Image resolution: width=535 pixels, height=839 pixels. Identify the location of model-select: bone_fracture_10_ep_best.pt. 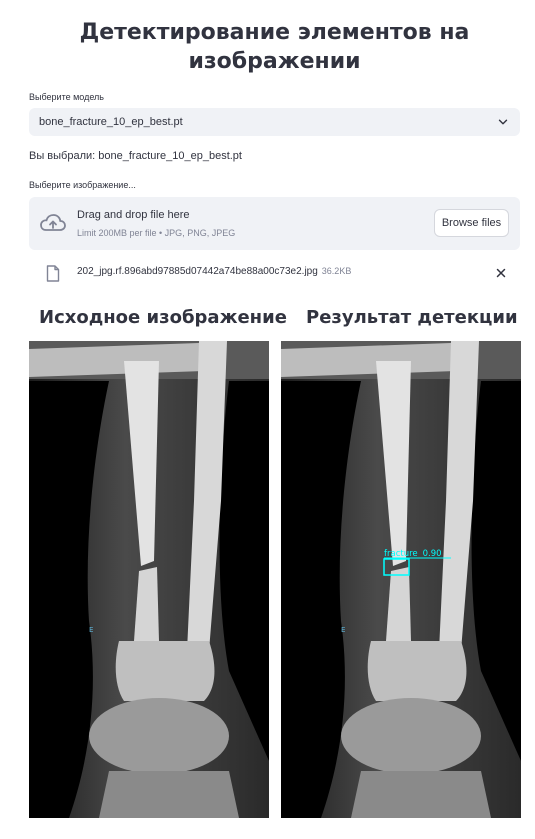
(274, 122).